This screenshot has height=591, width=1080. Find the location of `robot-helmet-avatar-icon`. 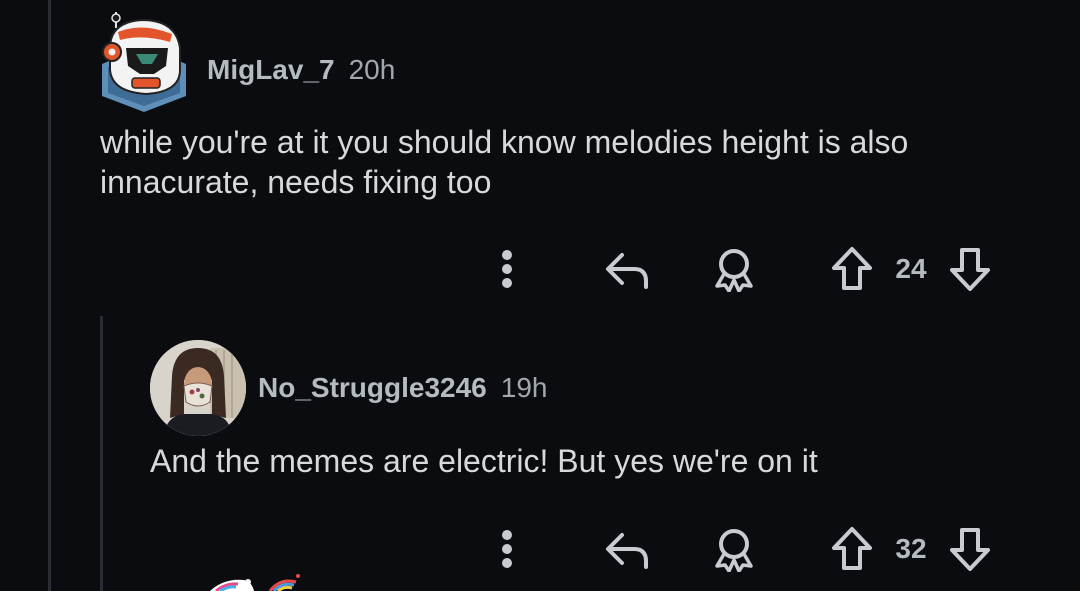

robot-helmet-avatar-icon is located at coordinates (144, 62).